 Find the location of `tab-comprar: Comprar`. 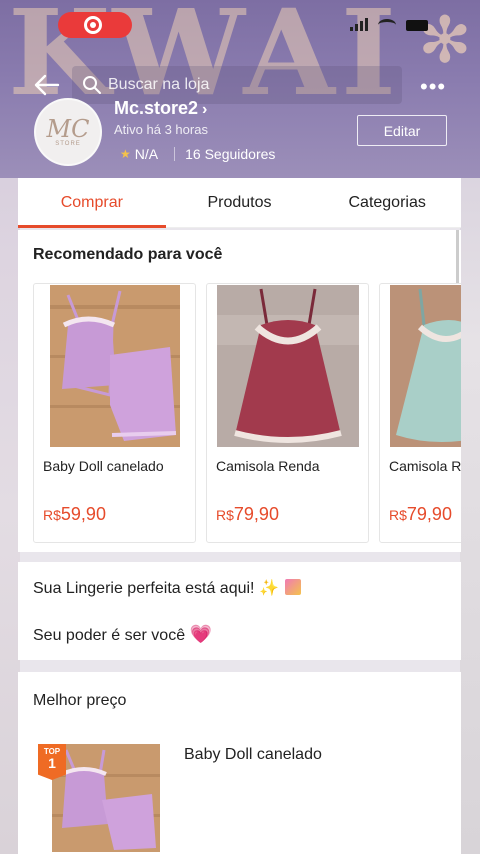

tab-comprar: Comprar is located at coordinates (92, 203).